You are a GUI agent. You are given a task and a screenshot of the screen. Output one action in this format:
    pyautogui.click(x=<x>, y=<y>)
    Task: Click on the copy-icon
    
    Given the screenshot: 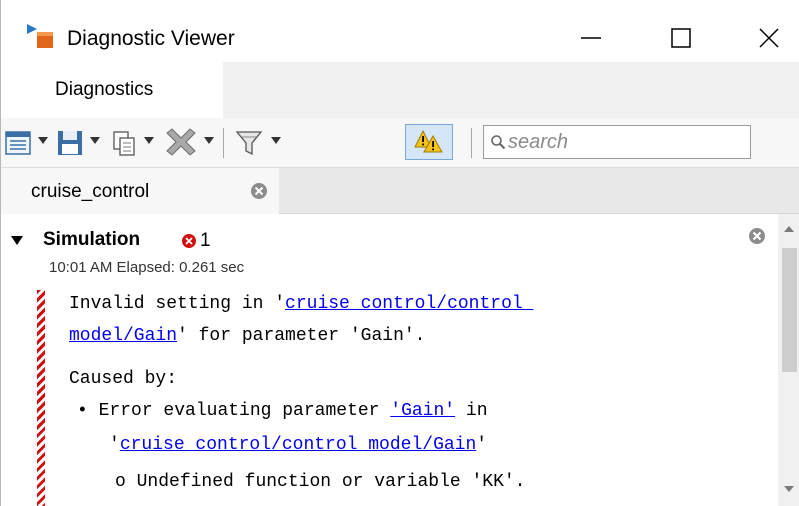 What is the action you would take?
    pyautogui.click(x=124, y=143)
    